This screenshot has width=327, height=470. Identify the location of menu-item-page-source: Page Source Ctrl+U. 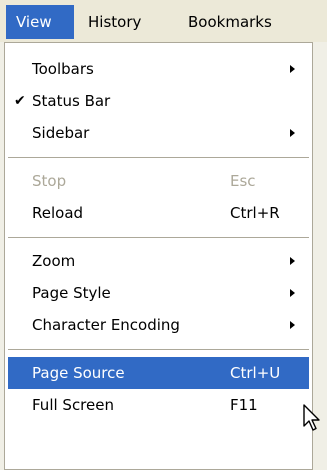
(158, 373).